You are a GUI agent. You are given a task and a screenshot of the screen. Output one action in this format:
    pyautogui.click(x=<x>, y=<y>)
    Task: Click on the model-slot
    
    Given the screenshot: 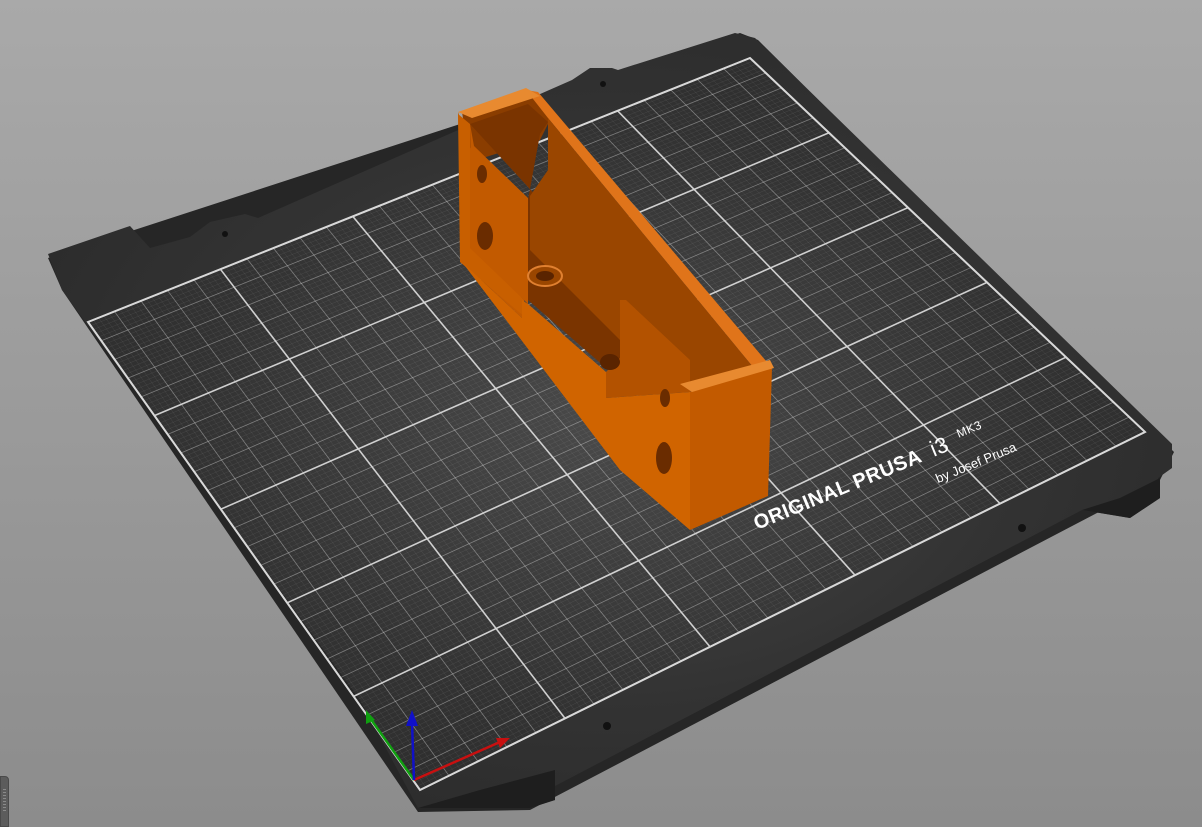 What is the action you would take?
    pyautogui.click(x=610, y=362)
    